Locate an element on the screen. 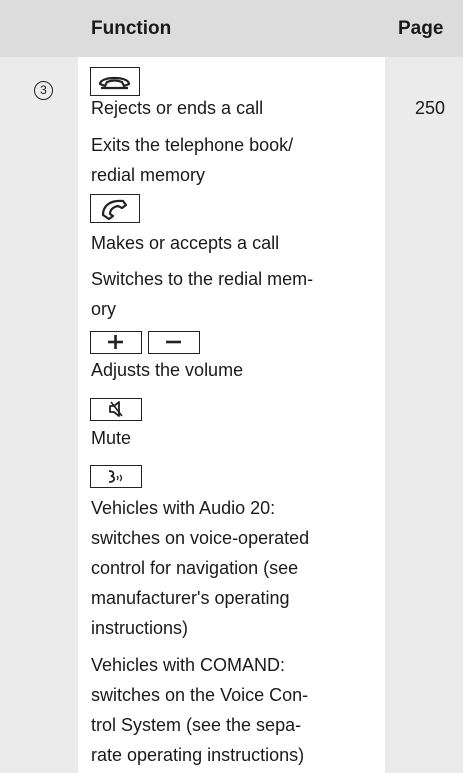  volume-text: Adjusts the volume is located at coordinates (167, 370).